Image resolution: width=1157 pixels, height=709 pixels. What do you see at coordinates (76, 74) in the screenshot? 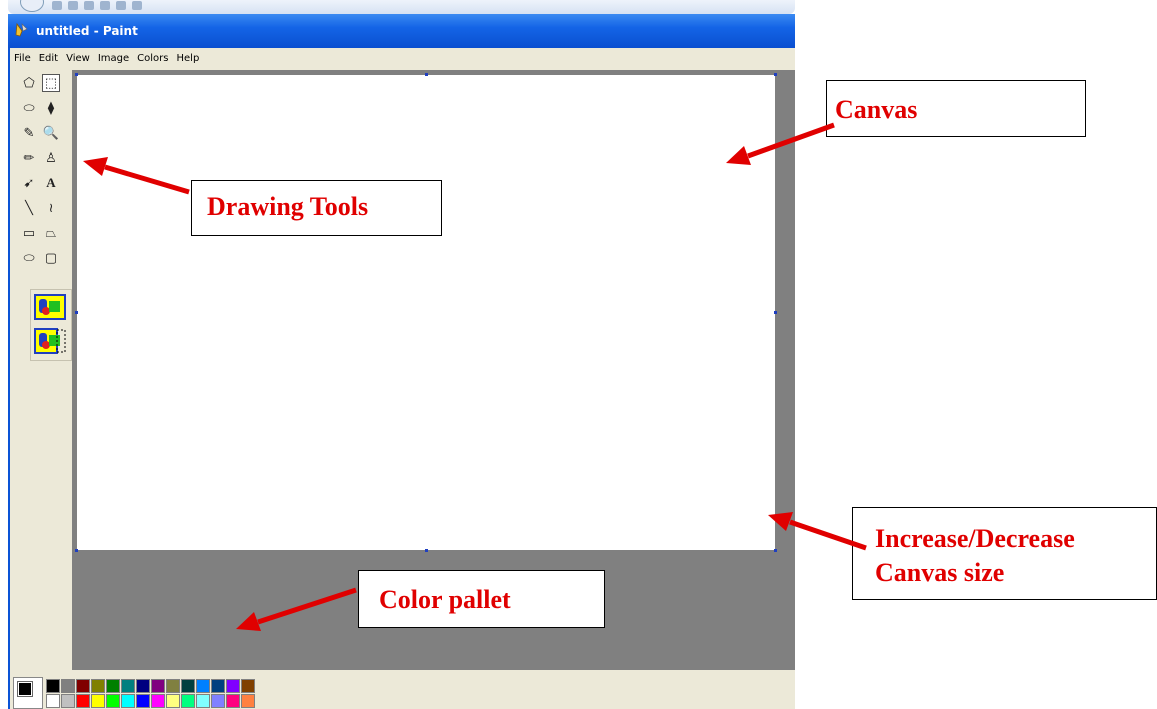
I see `resize-handle-top-left` at bounding box center [76, 74].